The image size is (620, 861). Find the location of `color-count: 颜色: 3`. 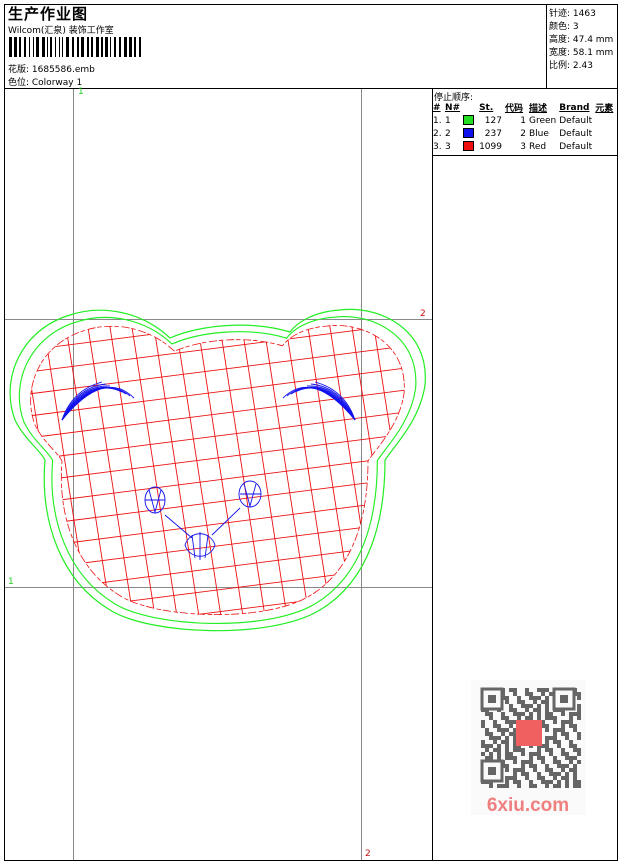

color-count: 颜色: 3 is located at coordinates (564, 27).